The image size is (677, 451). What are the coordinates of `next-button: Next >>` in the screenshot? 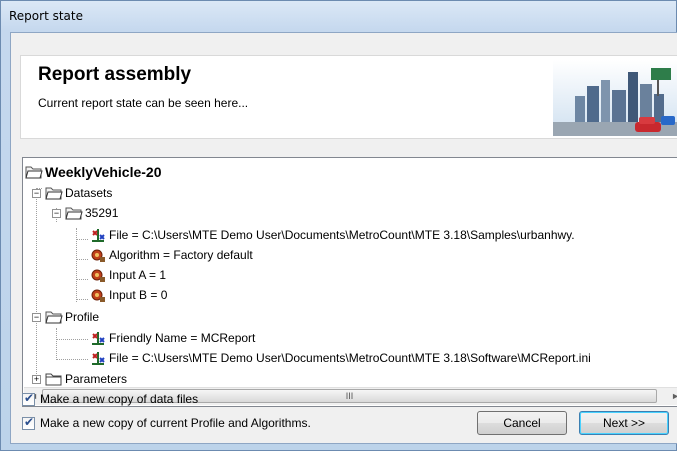 It's located at (624, 423).